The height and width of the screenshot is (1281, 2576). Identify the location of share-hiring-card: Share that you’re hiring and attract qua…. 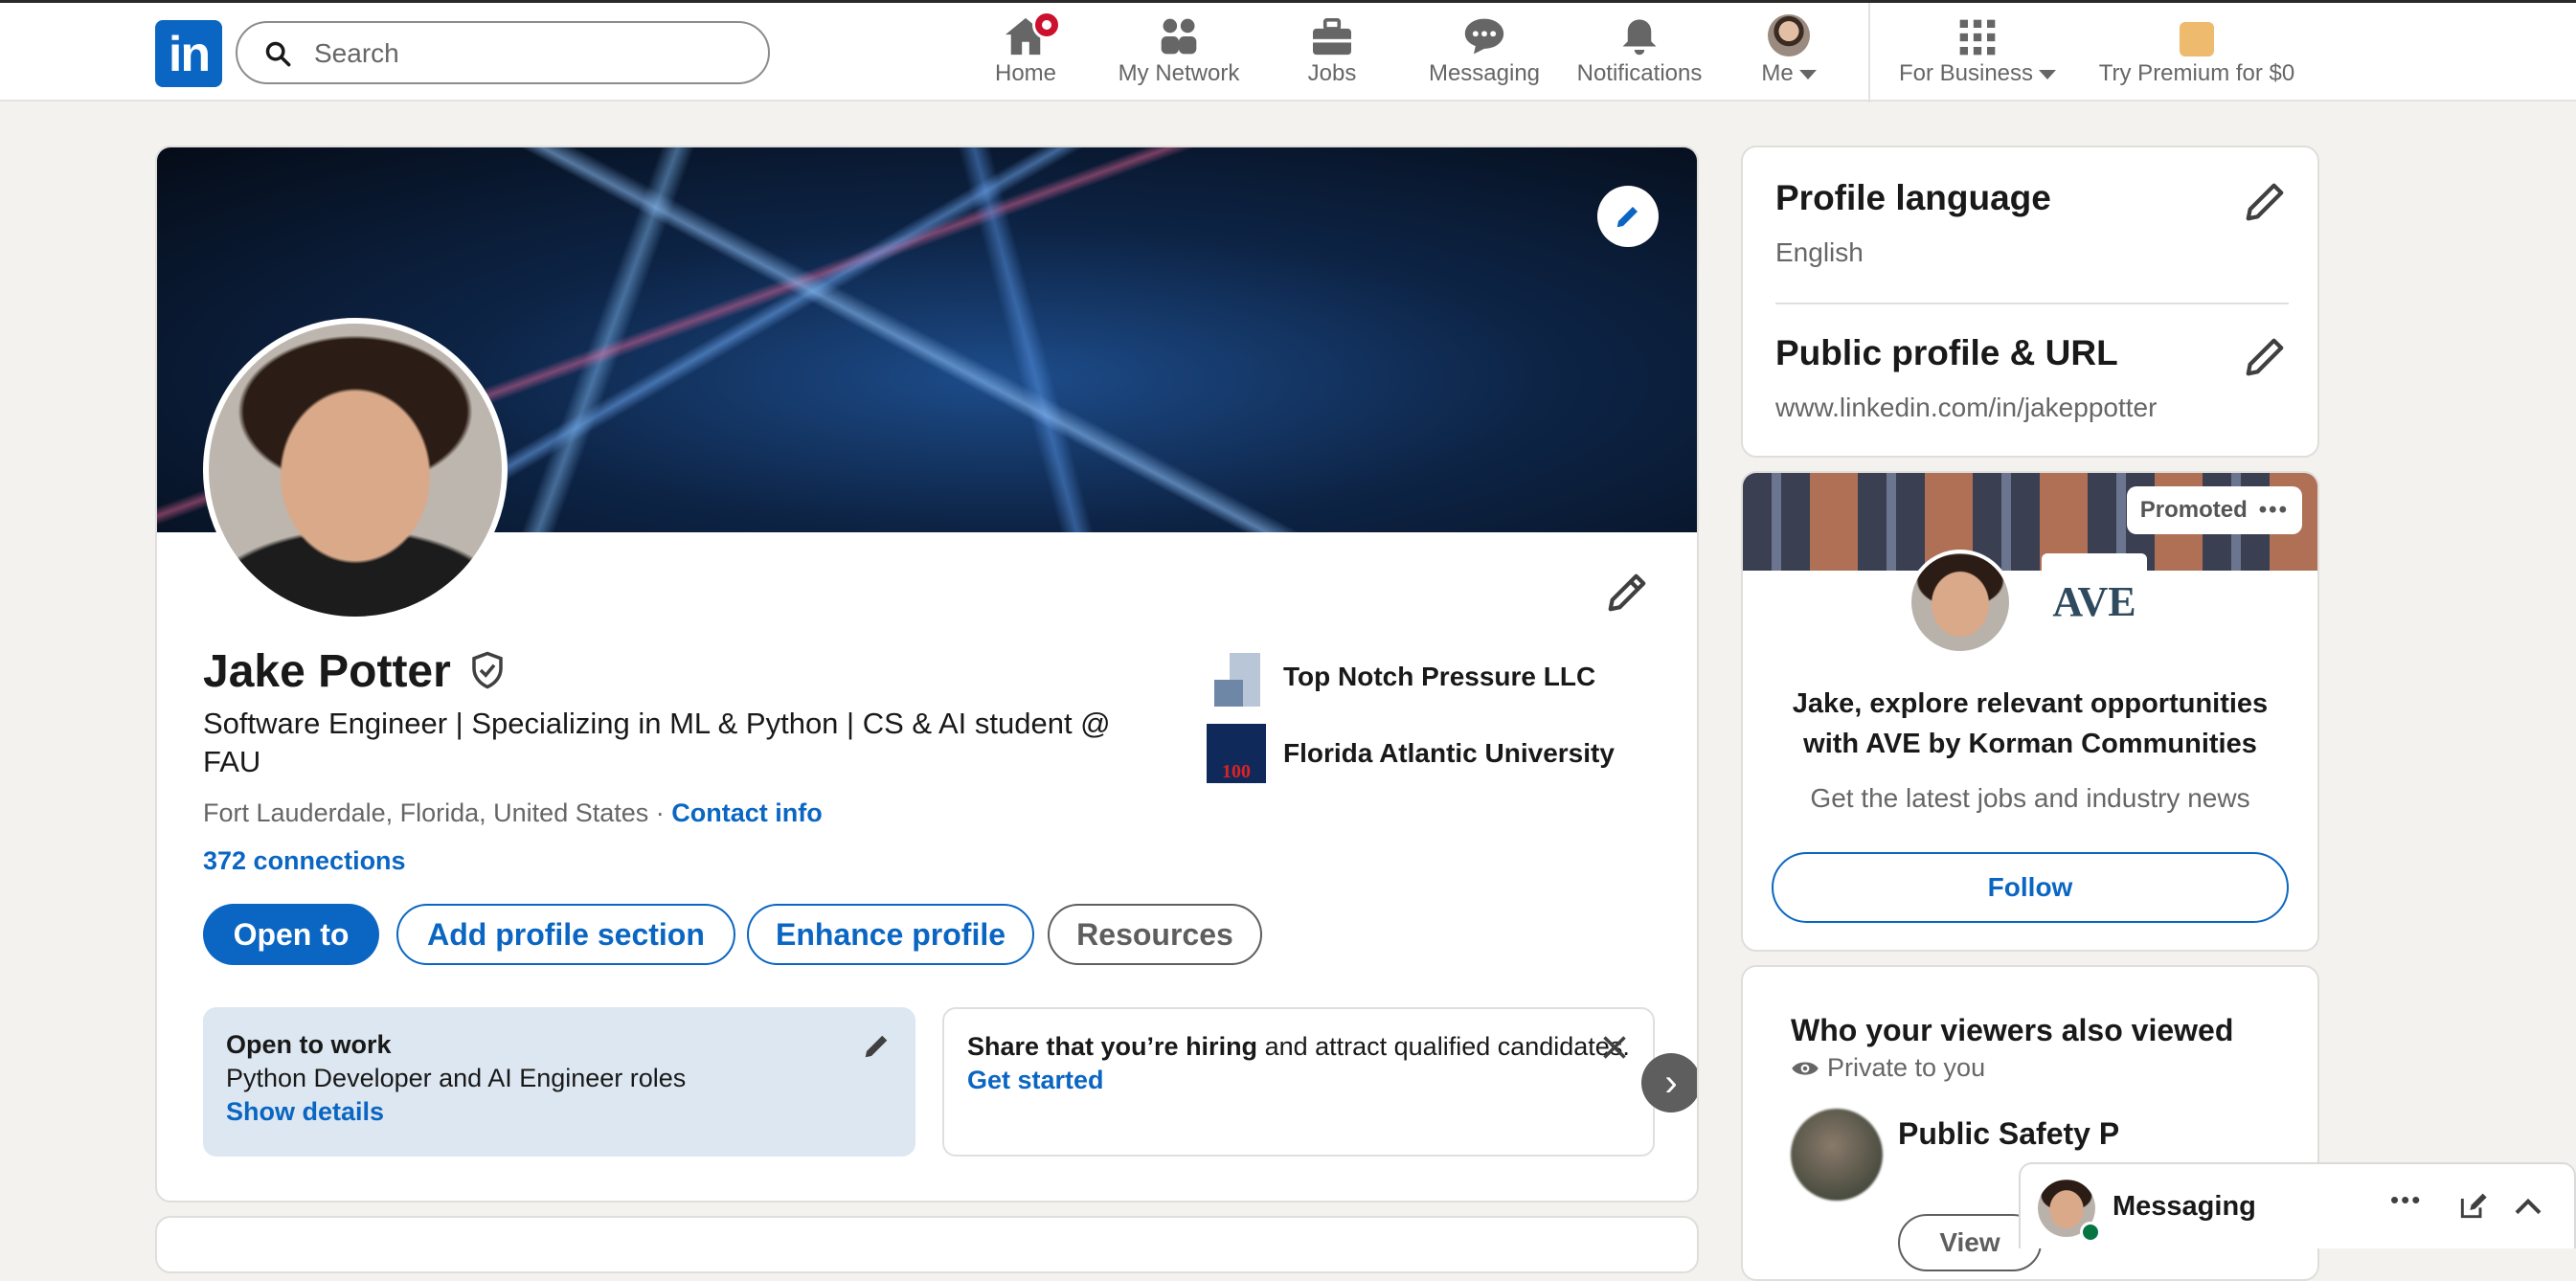
(1298, 1082).